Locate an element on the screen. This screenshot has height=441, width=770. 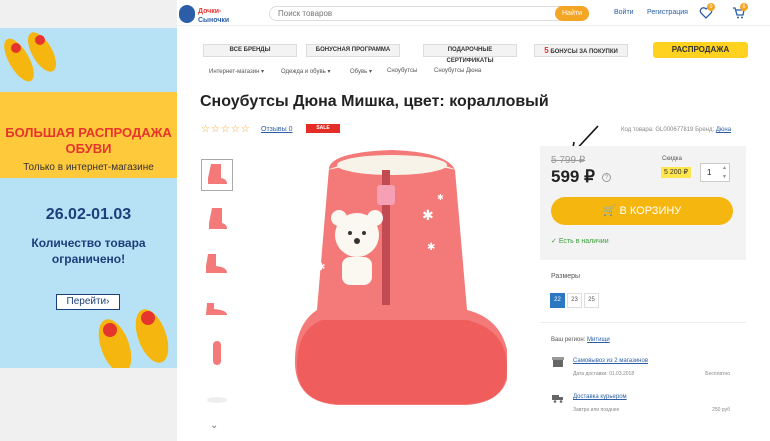
store-icon is located at coordinates (558, 362).